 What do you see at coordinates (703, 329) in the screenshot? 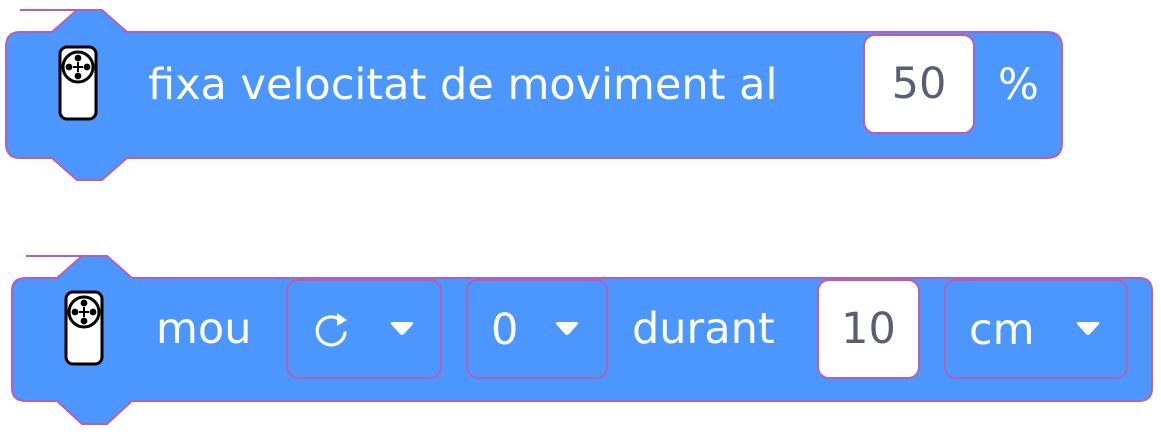
I see `during-label: durant` at bounding box center [703, 329].